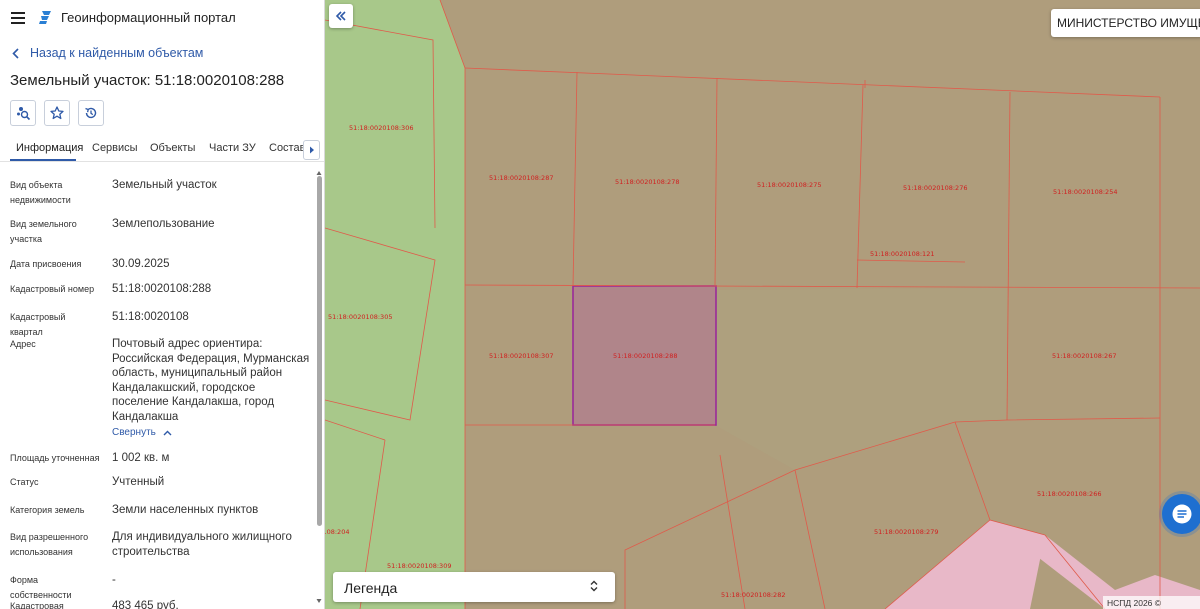 This screenshot has width=1200, height=609. I want to click on panel-scrollbar, so click(319, 388).